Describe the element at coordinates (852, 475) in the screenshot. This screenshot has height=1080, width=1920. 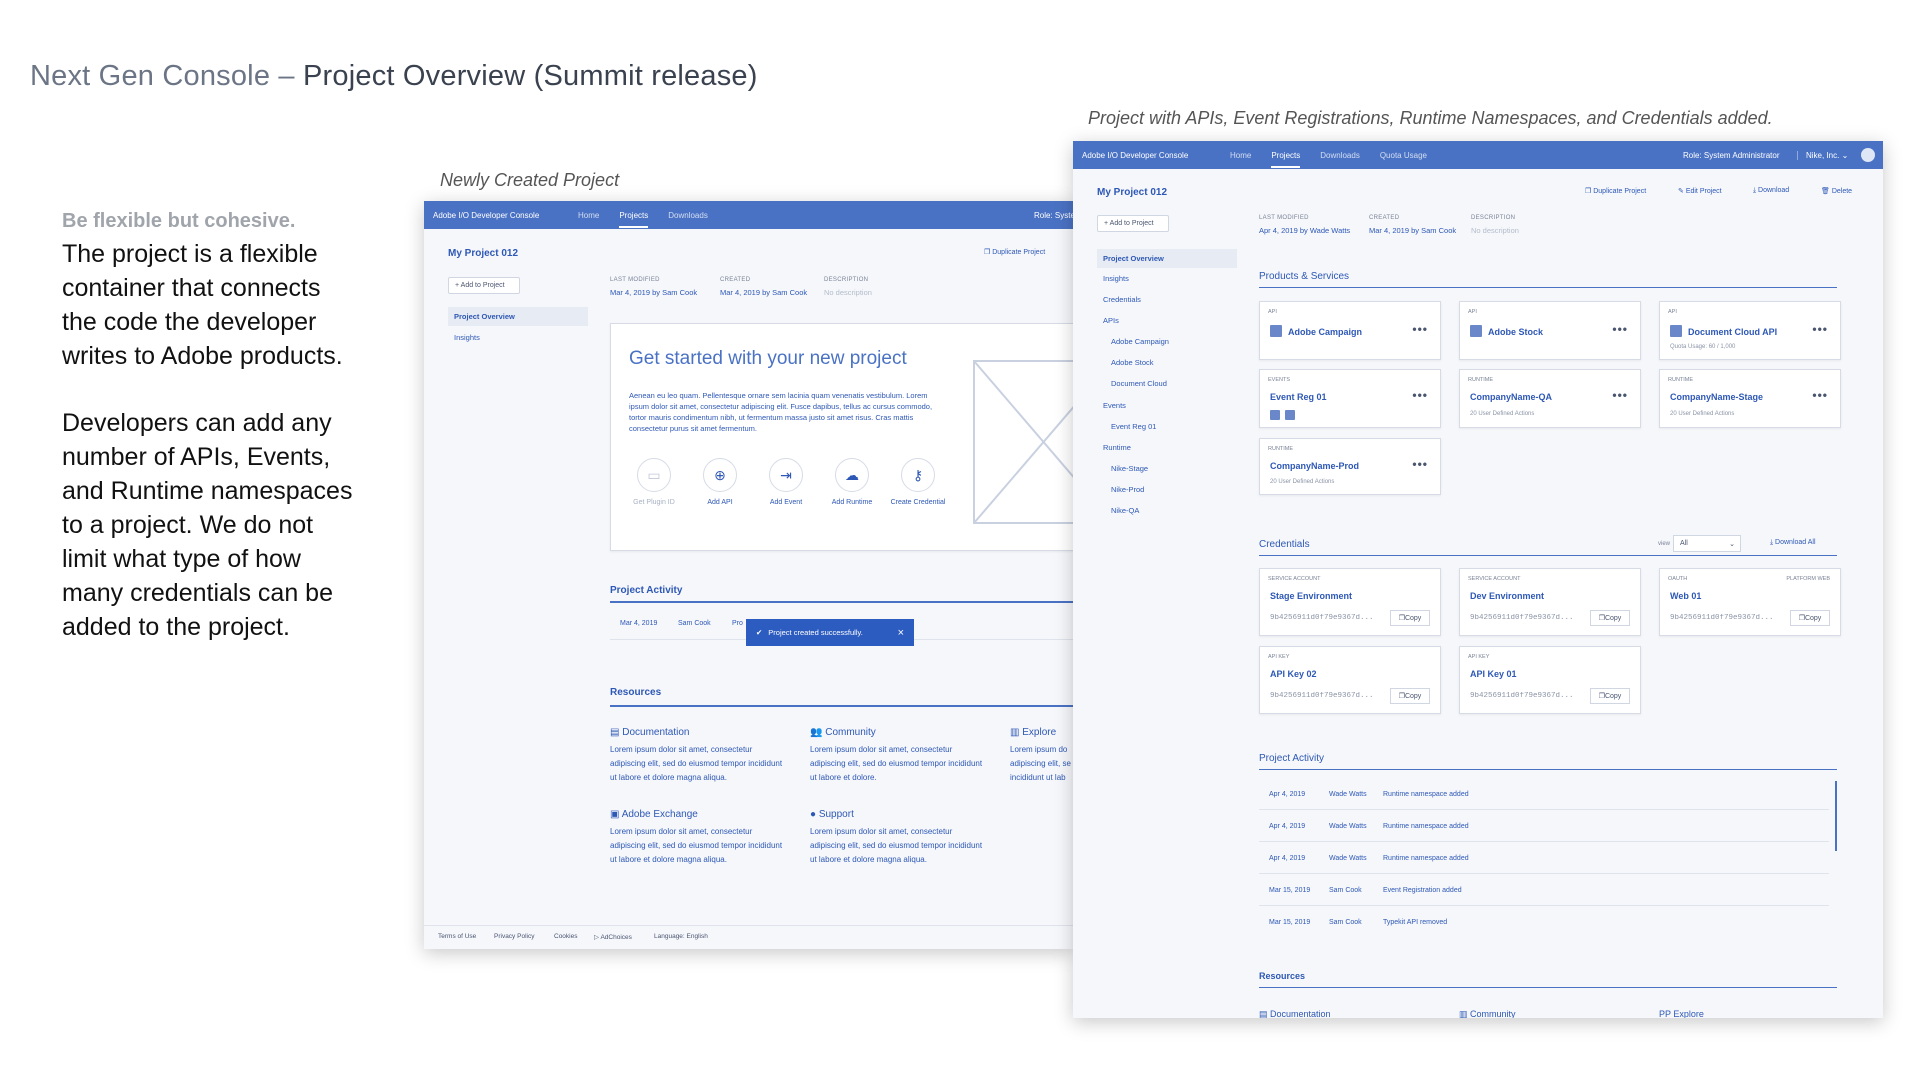
I see `add-runtime-icon: ☁` at that location.